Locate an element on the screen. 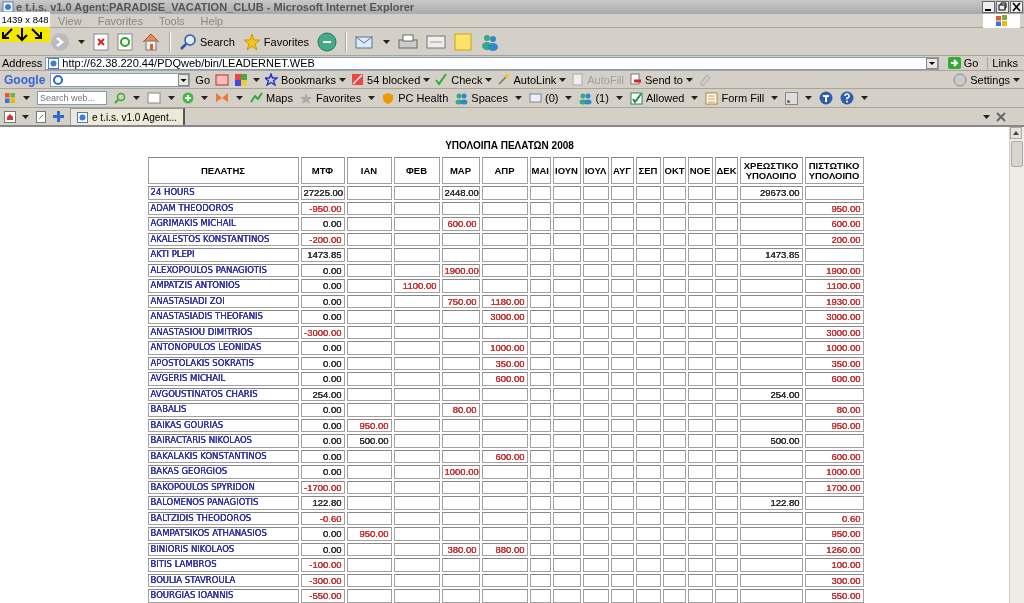  customer-link: ADAM THEODOROS is located at coordinates (223, 208).